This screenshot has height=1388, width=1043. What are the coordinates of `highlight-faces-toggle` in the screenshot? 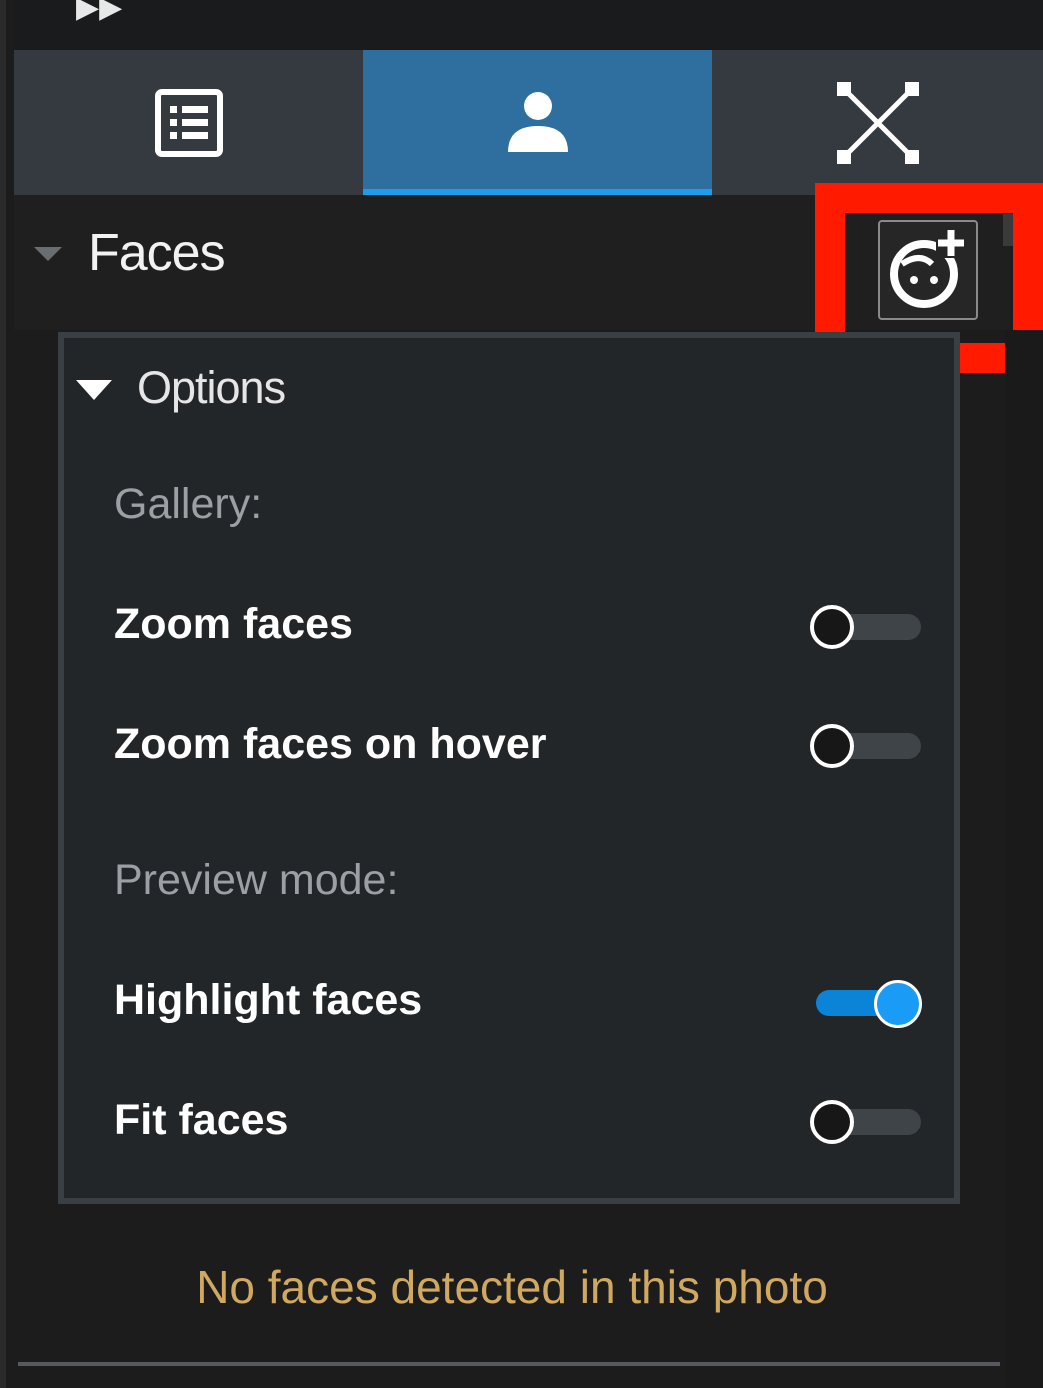 It's located at (863, 1003).